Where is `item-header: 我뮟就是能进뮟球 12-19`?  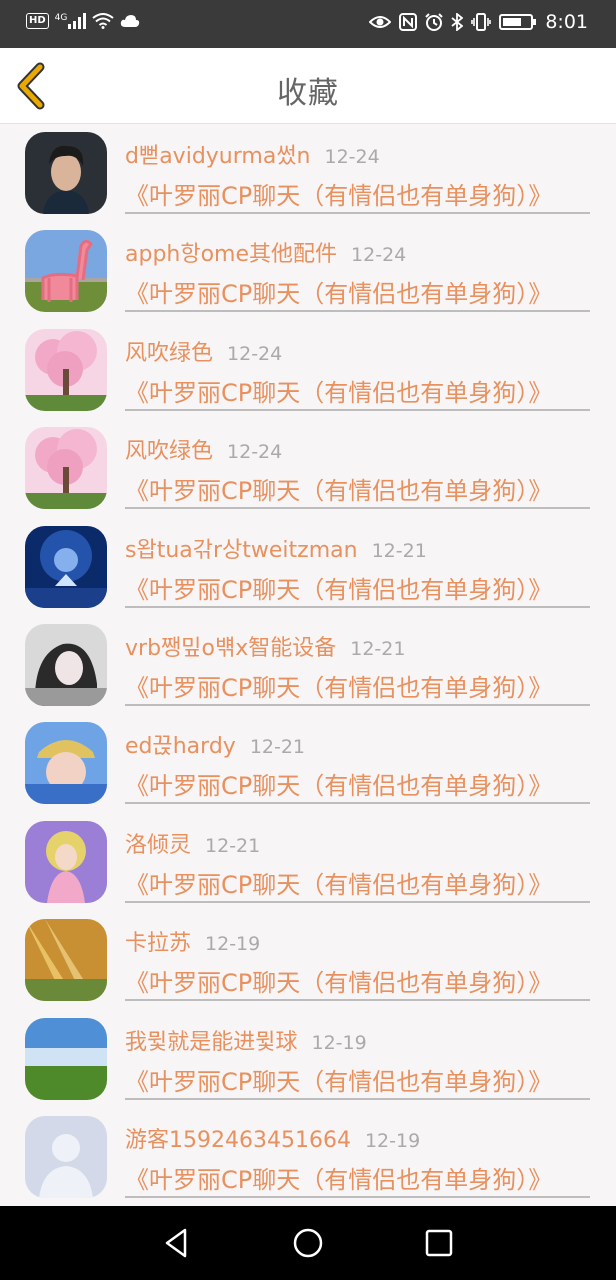 item-header: 我뮟就是能进뮟球 12-19 is located at coordinates (246, 1040).